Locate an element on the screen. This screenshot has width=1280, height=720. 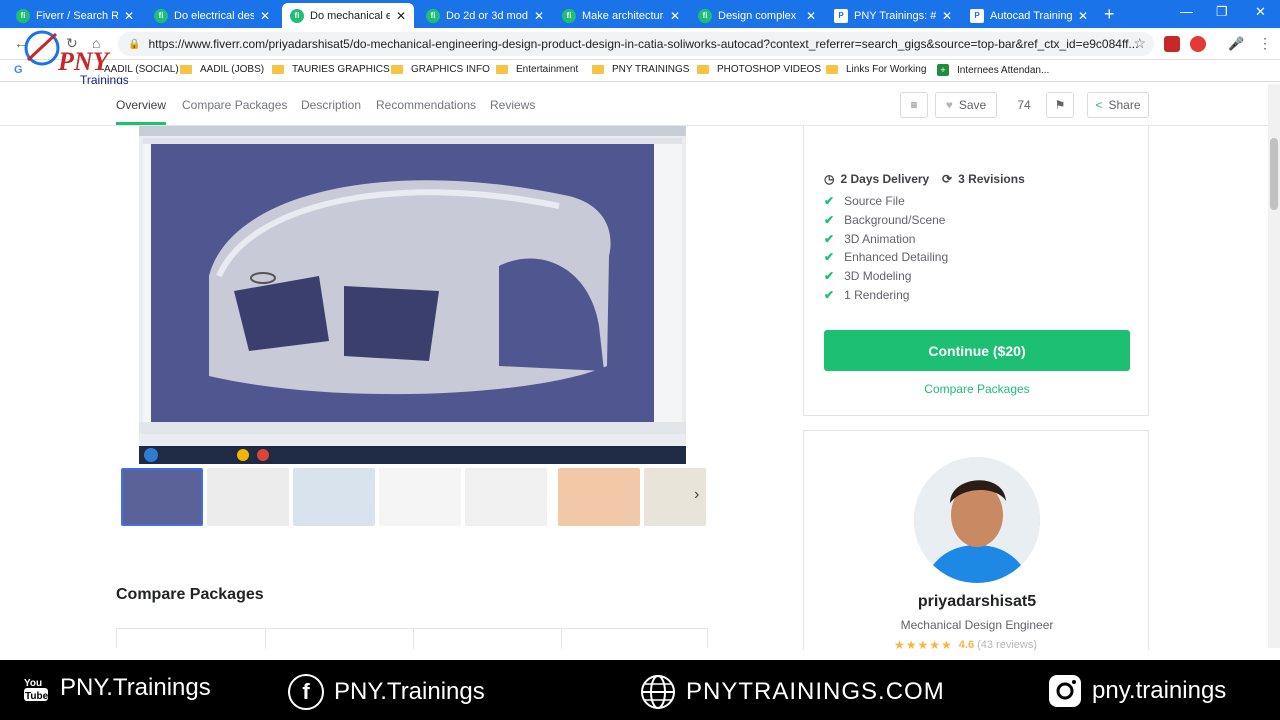
feature-item: ✔ 1 Rendering is located at coordinates (867, 295).